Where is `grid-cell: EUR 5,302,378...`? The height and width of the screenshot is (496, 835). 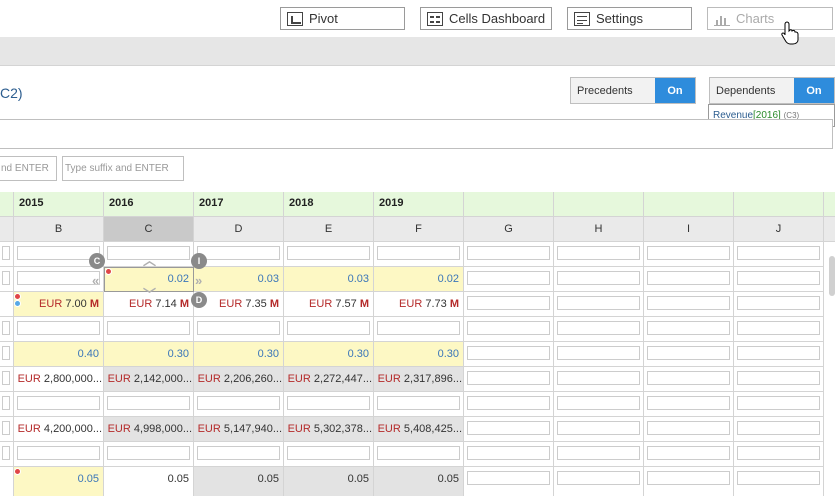 grid-cell: EUR 5,302,378... is located at coordinates (329, 429).